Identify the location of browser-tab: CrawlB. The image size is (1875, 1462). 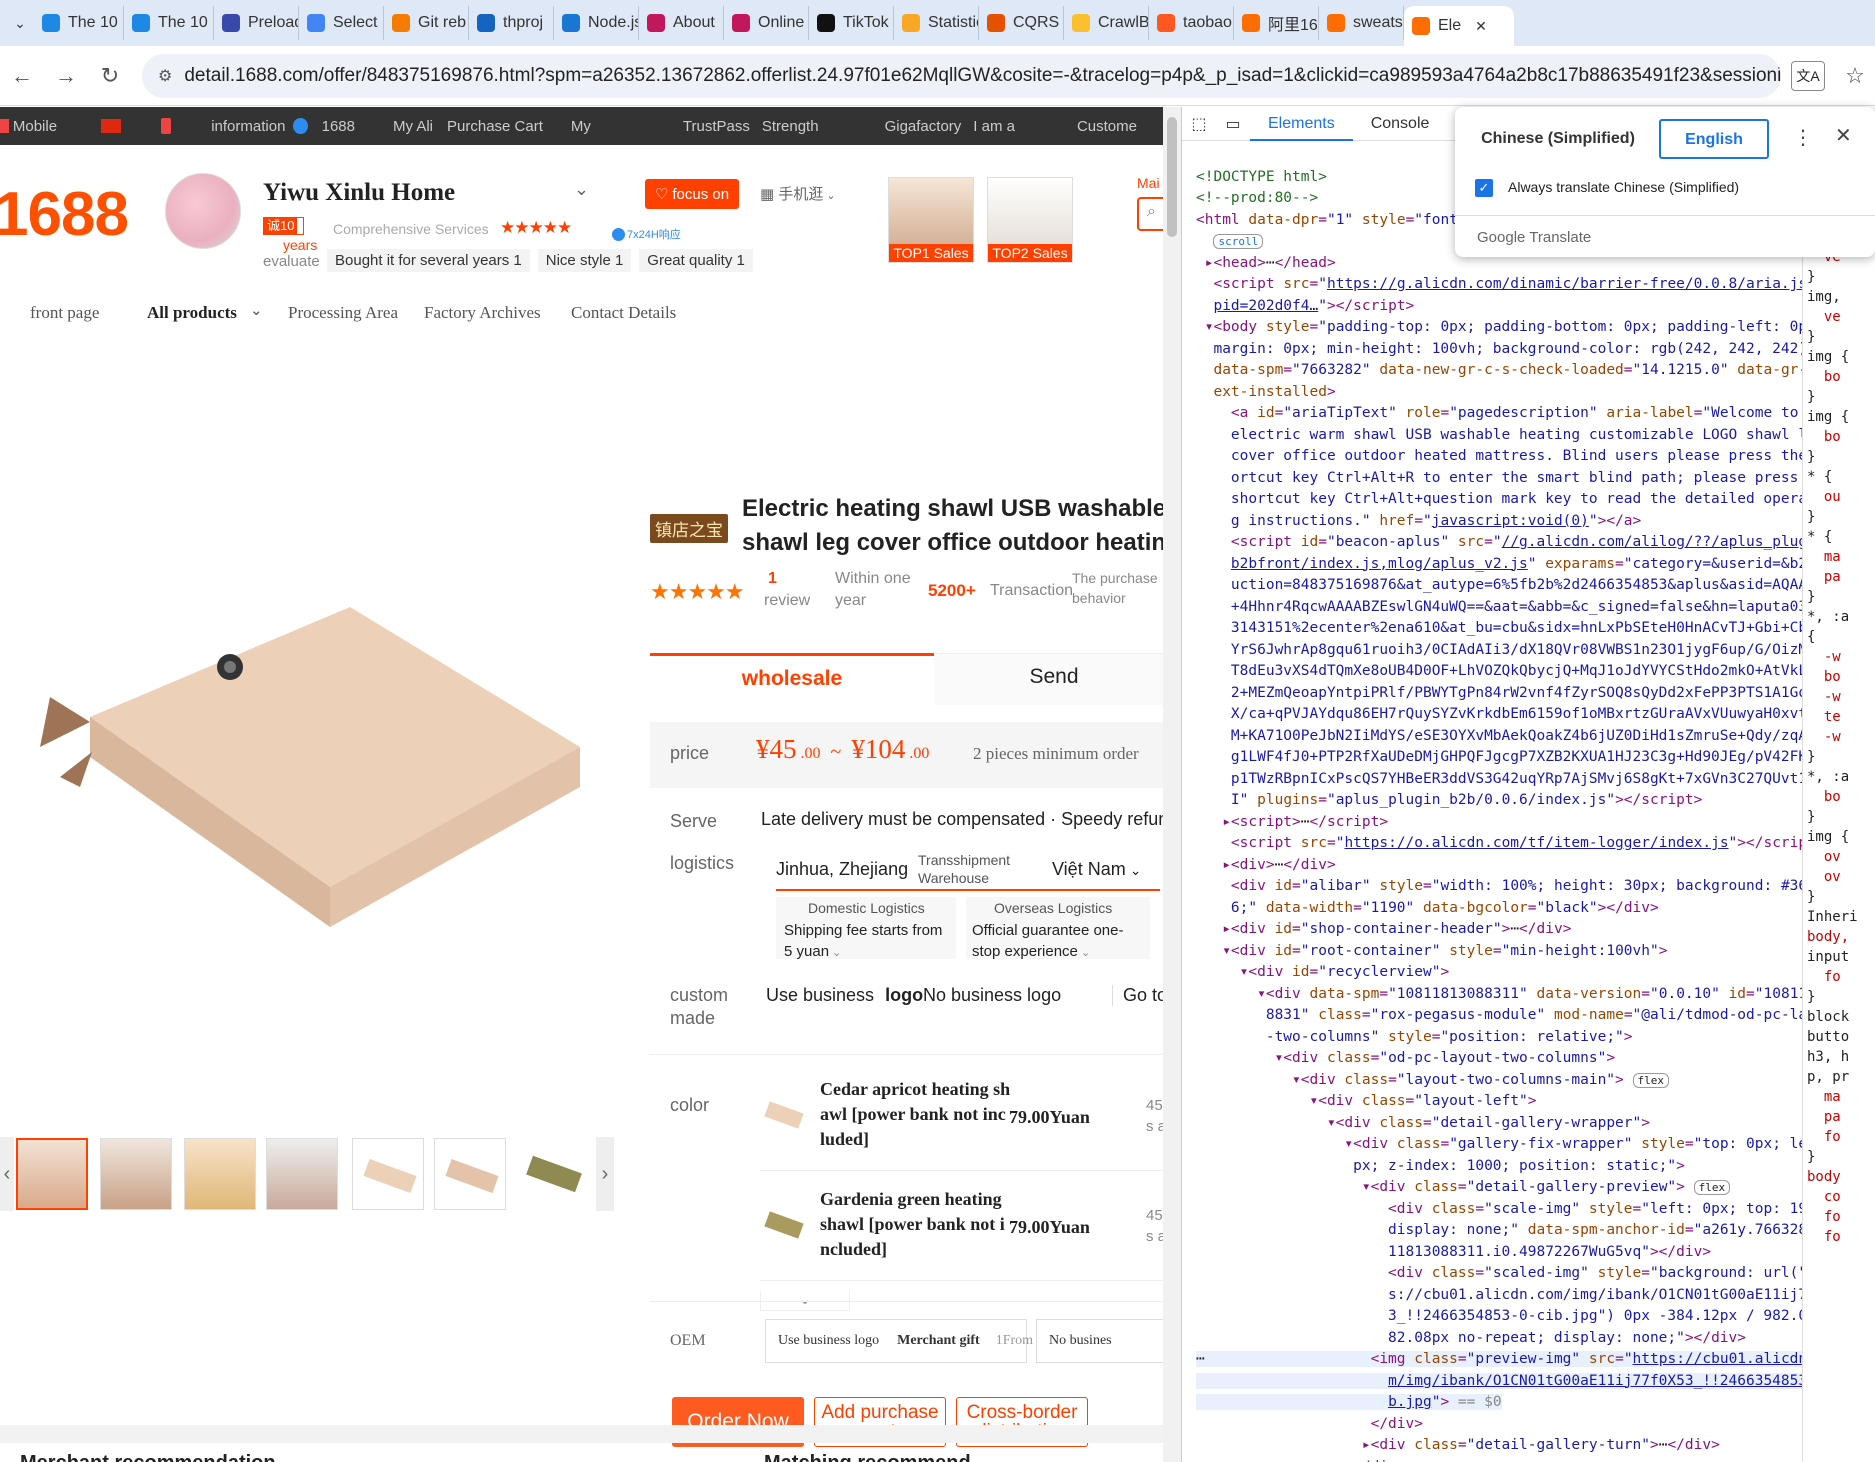
(1106, 23).